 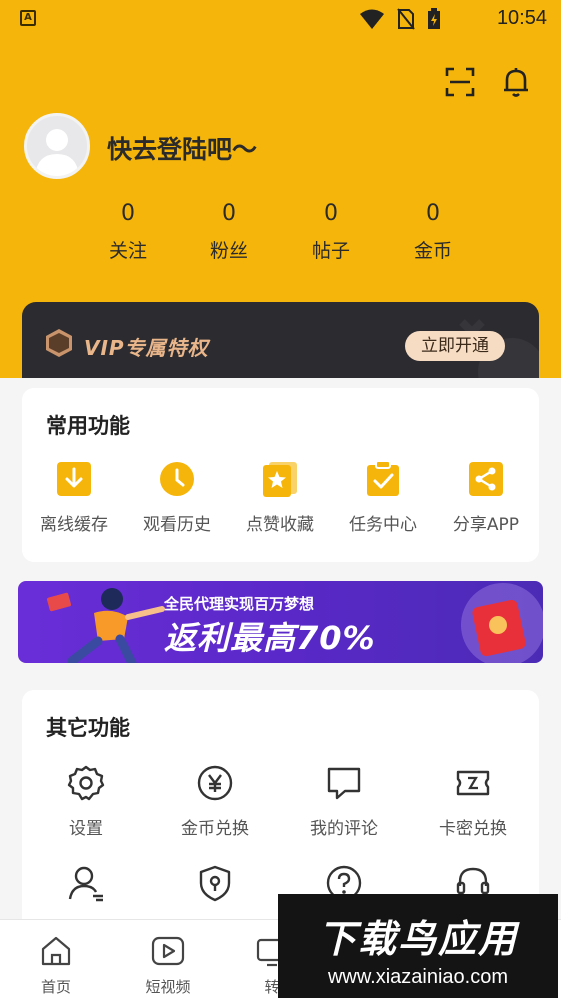 What do you see at coordinates (86, 801) in the screenshot?
I see `func-settings: 设置` at bounding box center [86, 801].